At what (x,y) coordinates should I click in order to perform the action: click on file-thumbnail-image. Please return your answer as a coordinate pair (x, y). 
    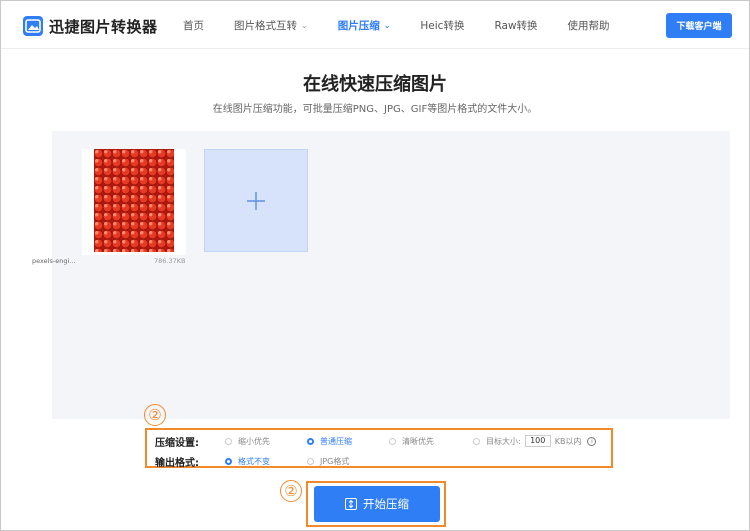
    Looking at the image, I should click on (134, 200).